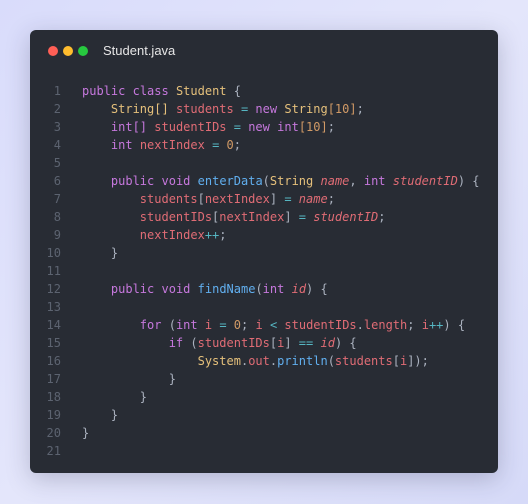 This screenshot has width=528, height=504. What do you see at coordinates (201, 91) in the screenshot?
I see `token-class-name: Student` at bounding box center [201, 91].